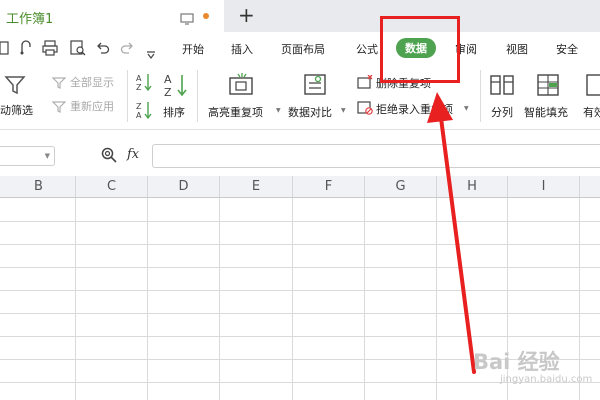  What do you see at coordinates (546, 379) in the screenshot?
I see `watermark-url: jingyan.baidu.com` at bounding box center [546, 379].